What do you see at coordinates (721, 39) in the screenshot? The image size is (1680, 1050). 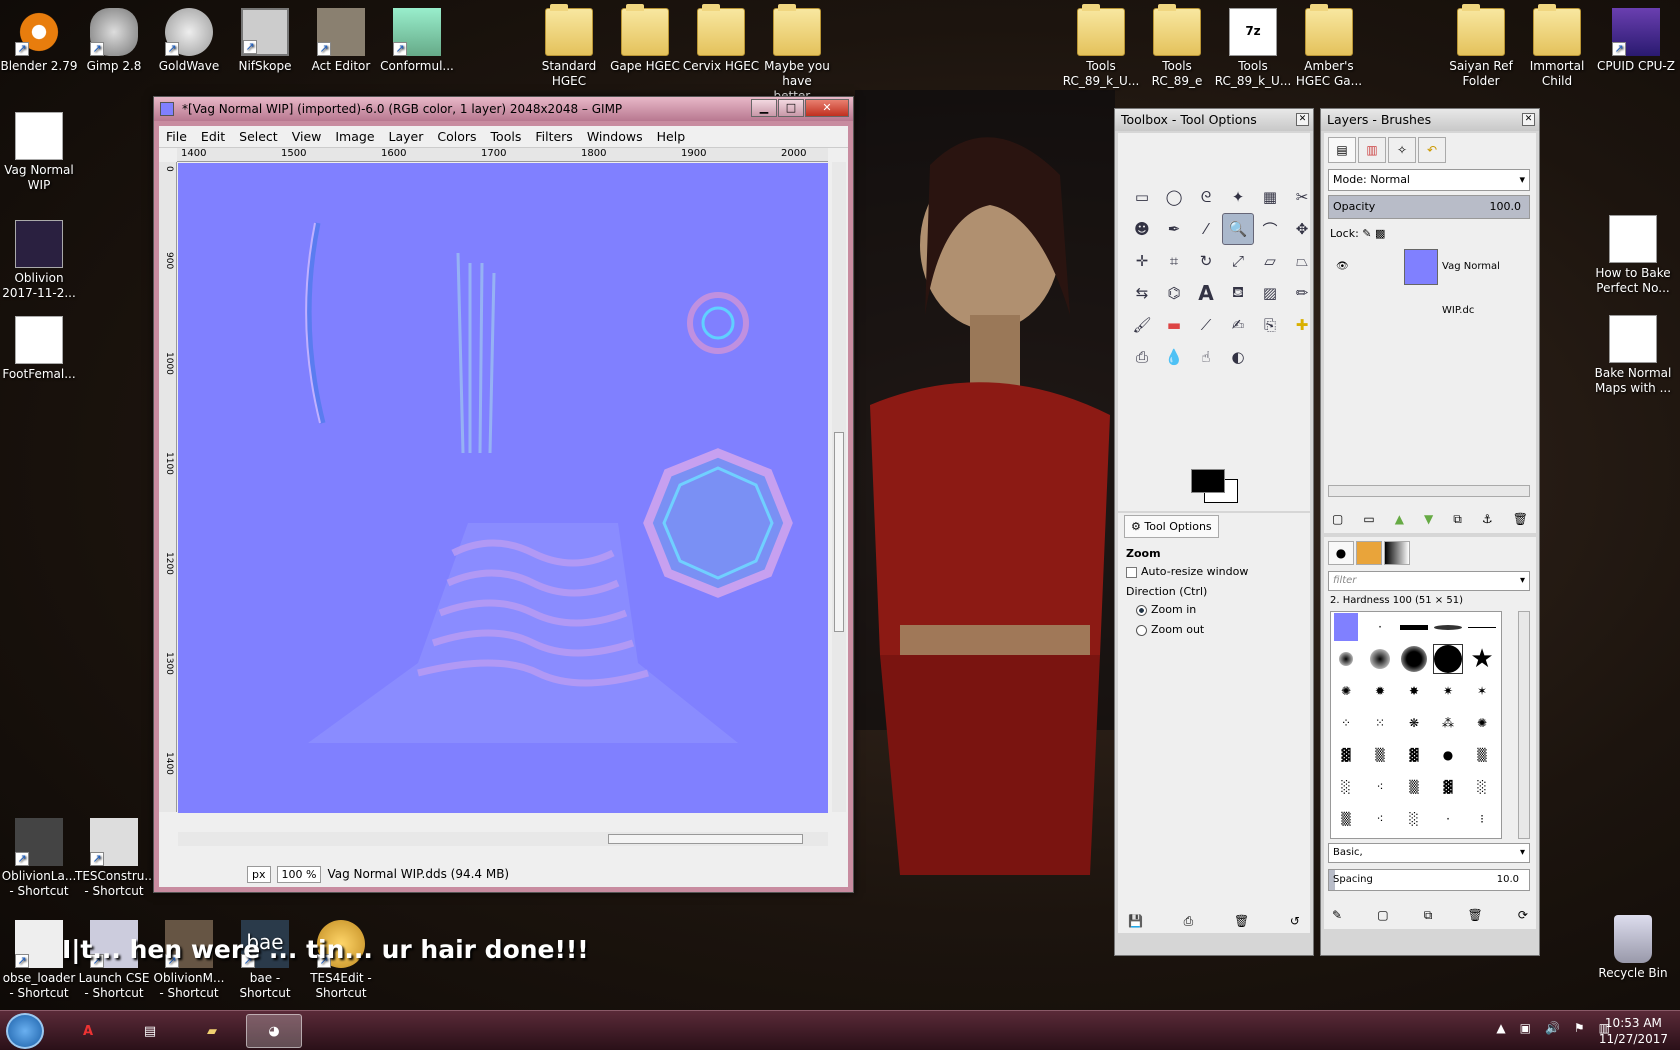 I see `desktop-folder-cervix-hgec: Cervix HGEC` at bounding box center [721, 39].